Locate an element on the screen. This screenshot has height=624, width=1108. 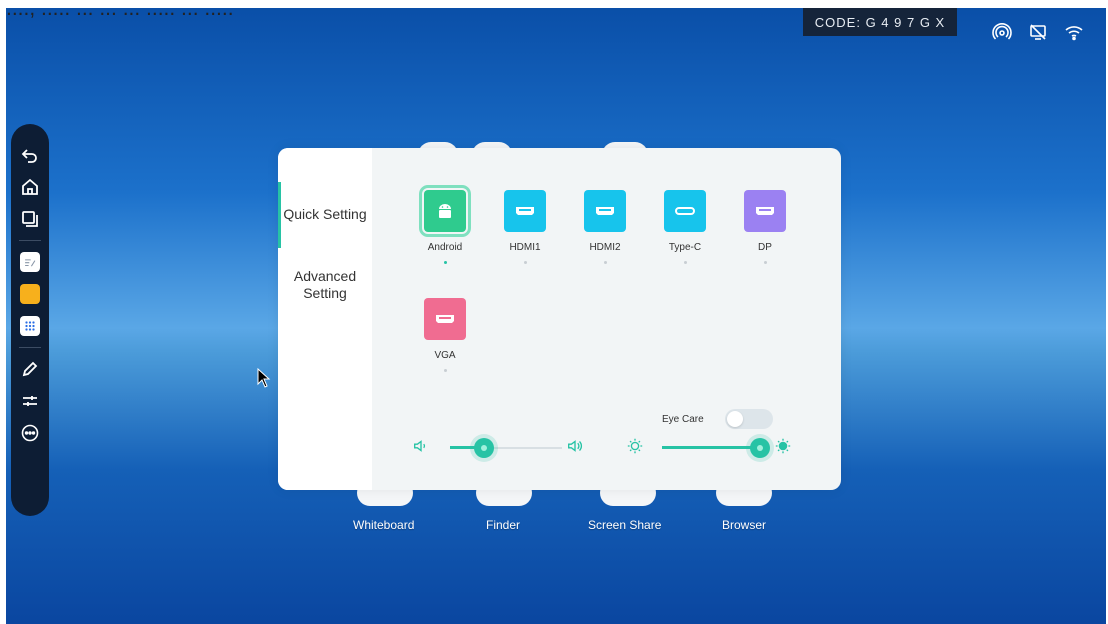
toggle-knob is located at coordinates (735, 419).